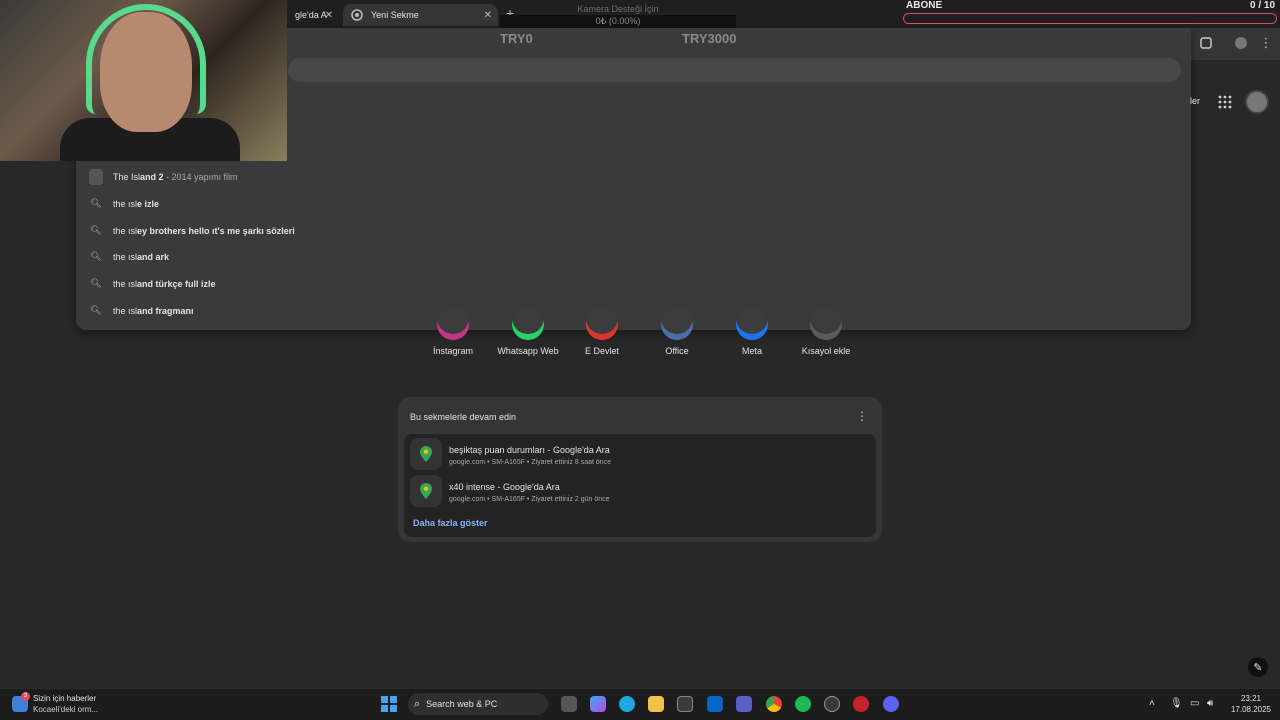  Describe the element at coordinates (1251, 698) in the screenshot. I see `clock-time: 23:21` at that location.